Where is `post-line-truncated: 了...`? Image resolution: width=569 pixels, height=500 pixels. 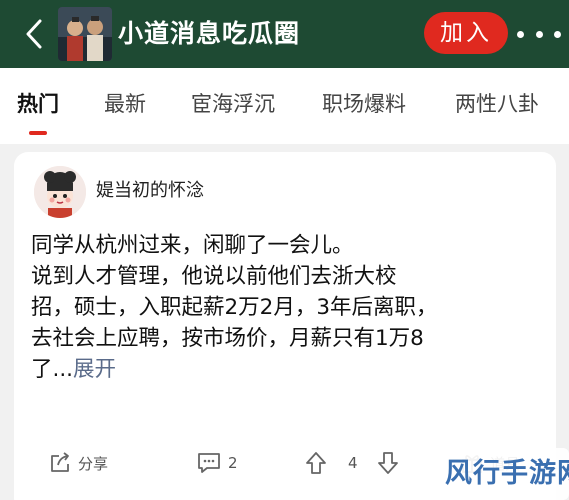 post-line-truncated: 了... is located at coordinates (52, 369).